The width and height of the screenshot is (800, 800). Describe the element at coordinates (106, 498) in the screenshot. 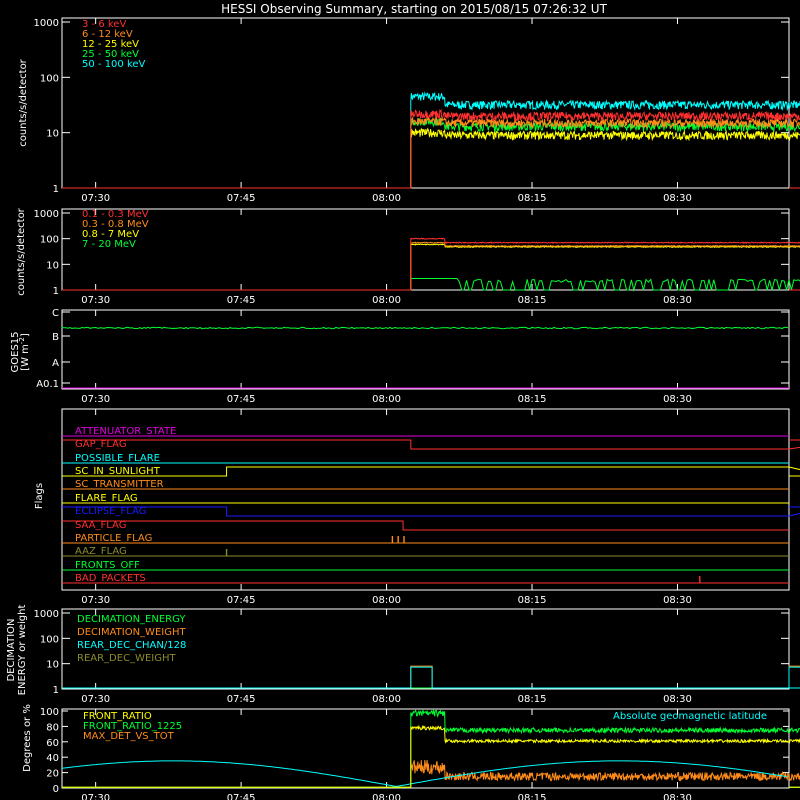

I see `flag-label: FLARE_FLAG` at that location.